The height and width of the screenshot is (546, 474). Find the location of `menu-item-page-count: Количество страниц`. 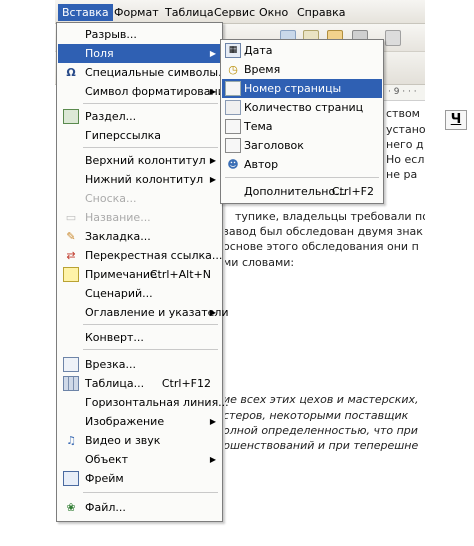

menu-item-page-count: Количество страниц is located at coordinates (302, 107).